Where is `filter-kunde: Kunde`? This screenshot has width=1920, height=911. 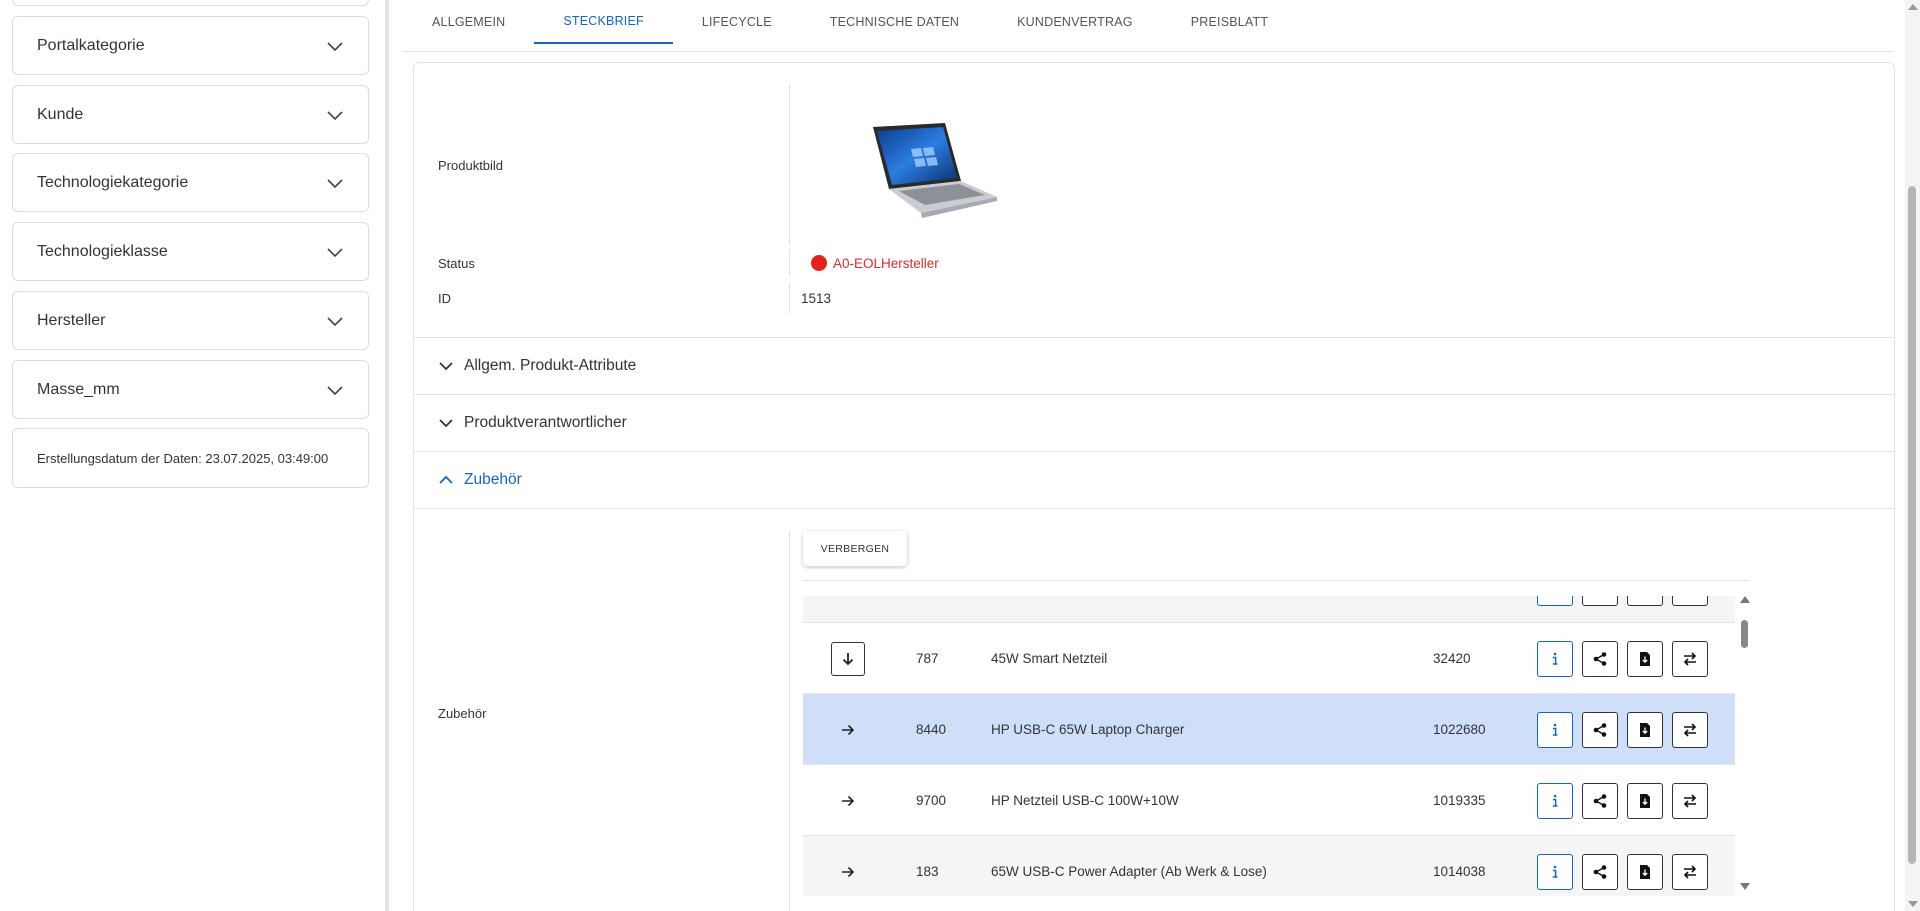 filter-kunde: Kunde is located at coordinates (190, 114).